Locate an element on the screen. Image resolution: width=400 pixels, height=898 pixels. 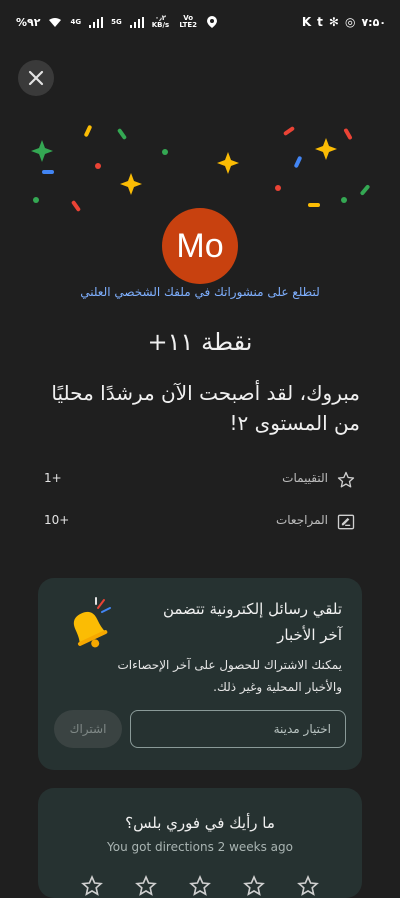
status-bar: %۹۲ 4G 5G ۰٫۲ KB/s Vo LTE2 K t ✻ ◎ ۷:۵۰ is located at coordinates (200, 22).